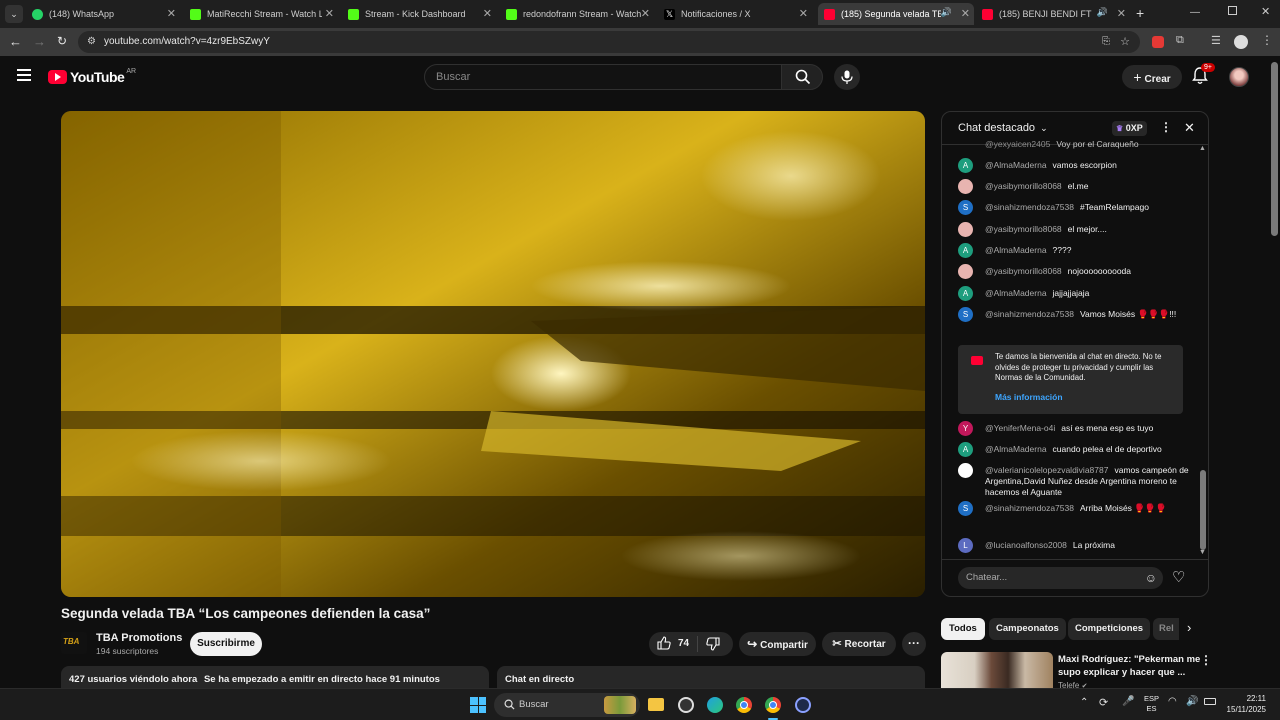 This screenshot has height=720, width=1280. What do you see at coordinates (1003, 128) in the screenshot?
I see `chat-mode-dropdown: Chat destacado ⌄` at bounding box center [1003, 128].